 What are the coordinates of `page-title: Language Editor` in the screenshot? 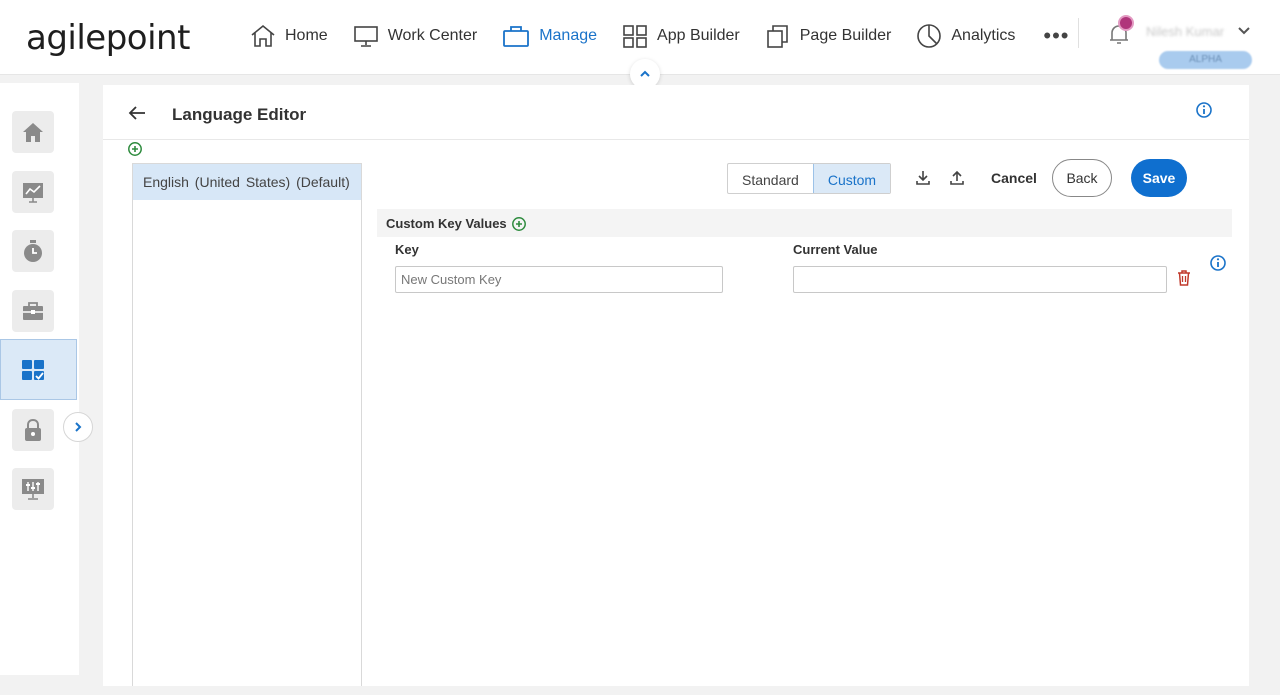 It's located at (239, 114).